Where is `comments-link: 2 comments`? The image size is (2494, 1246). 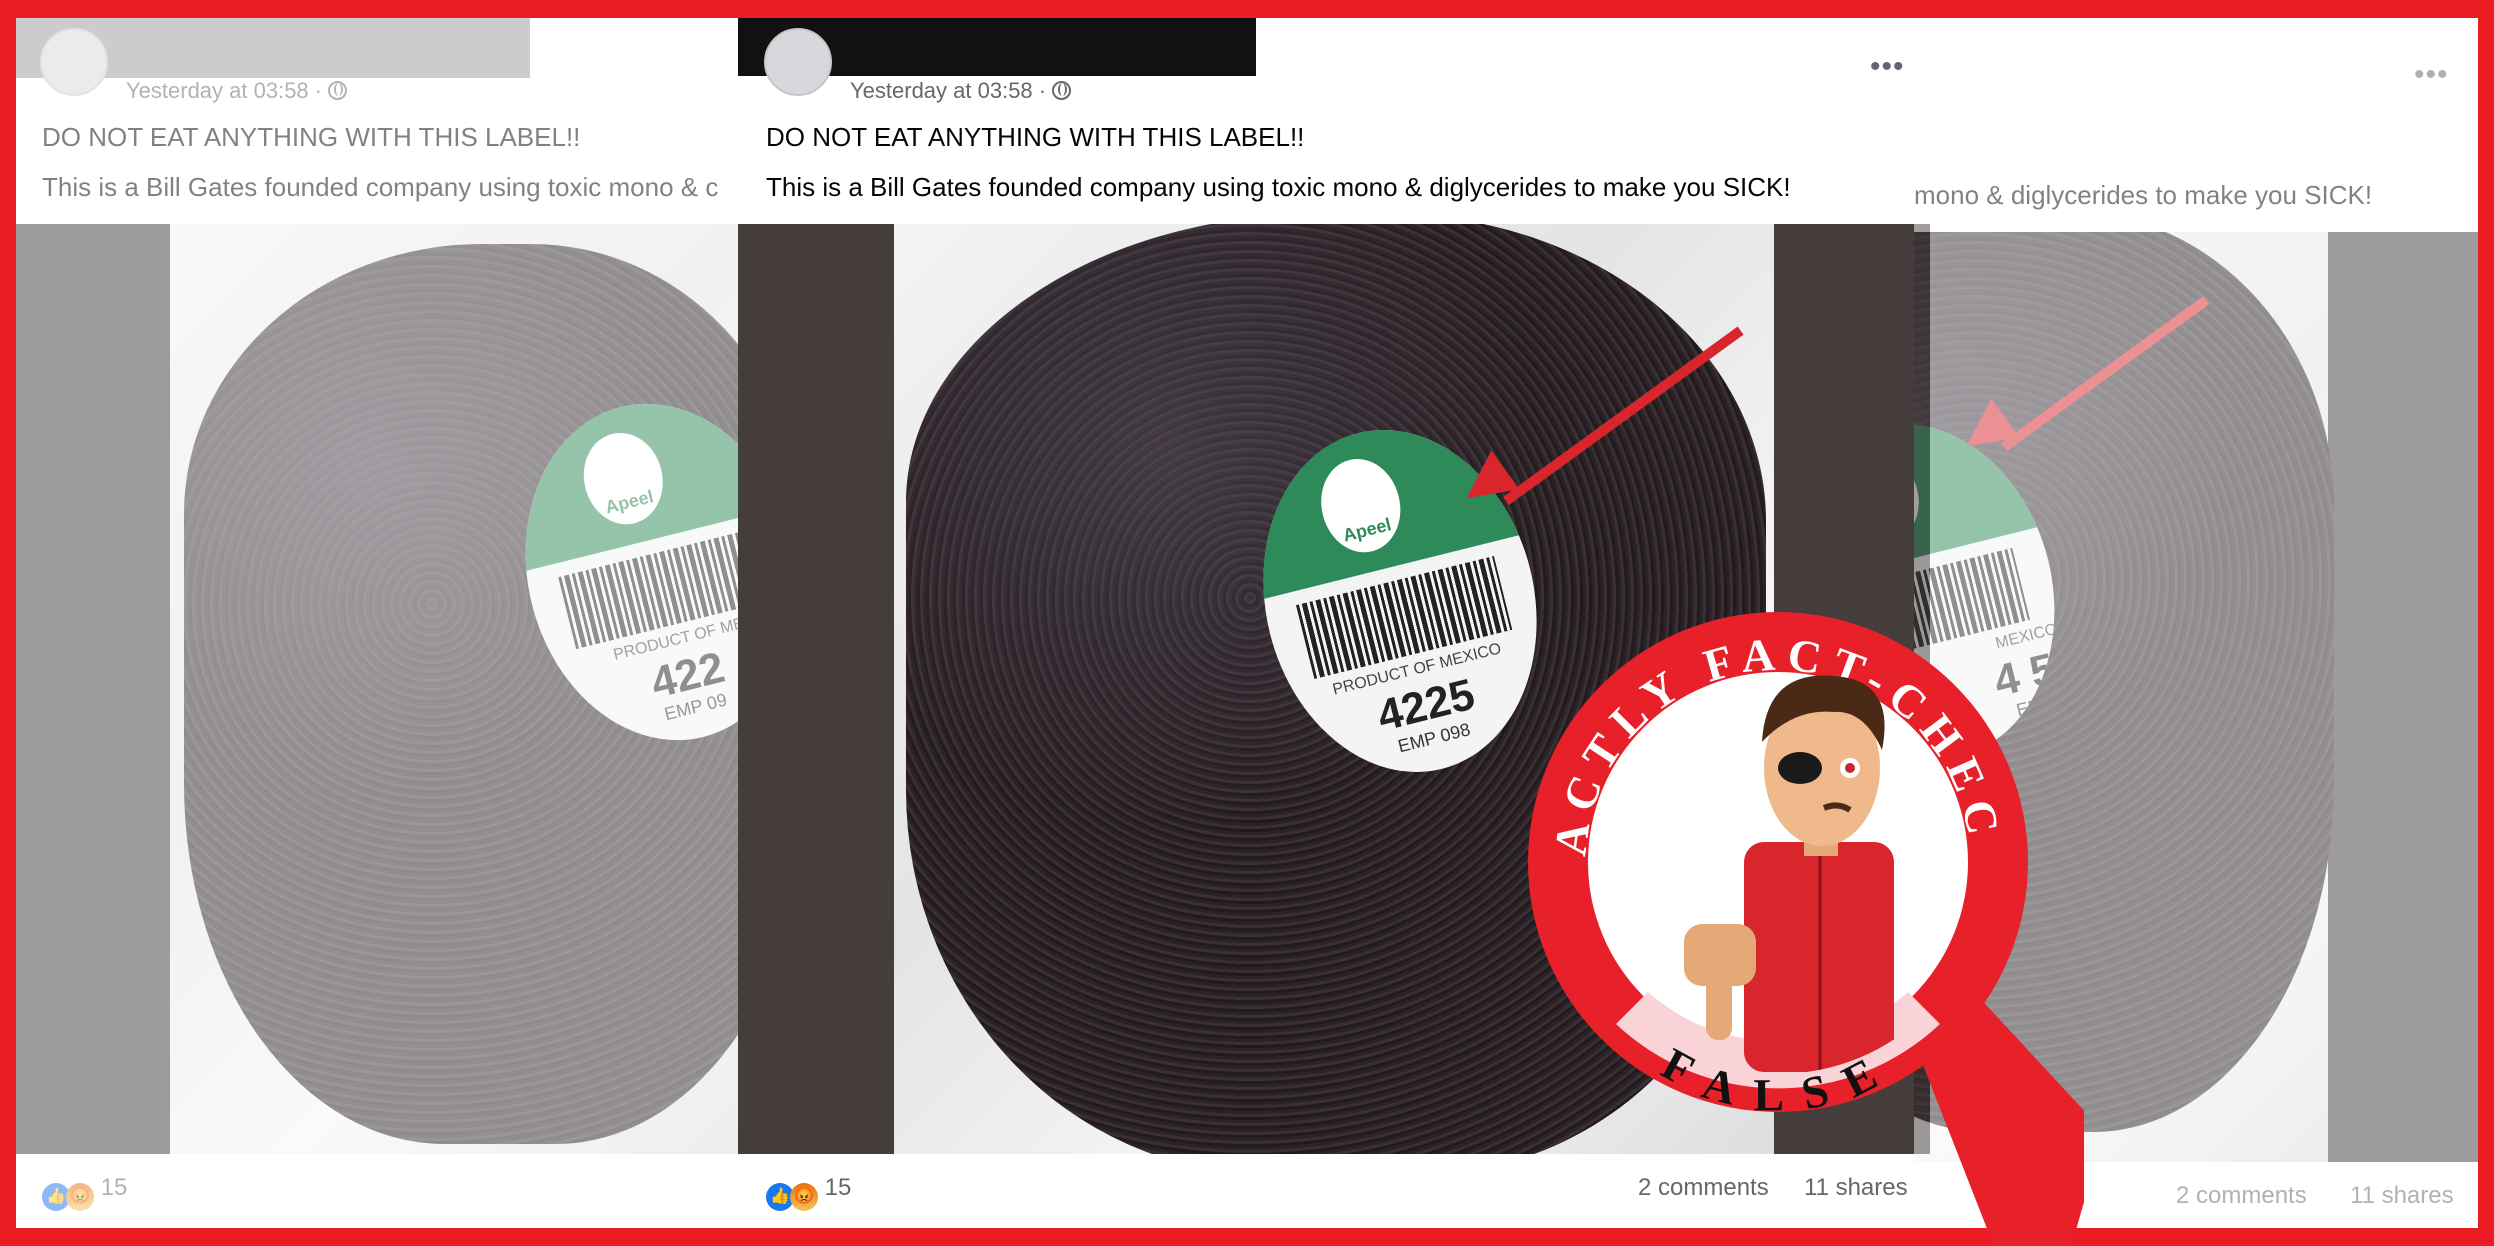
comments-link: 2 comments is located at coordinates (2241, 1196).